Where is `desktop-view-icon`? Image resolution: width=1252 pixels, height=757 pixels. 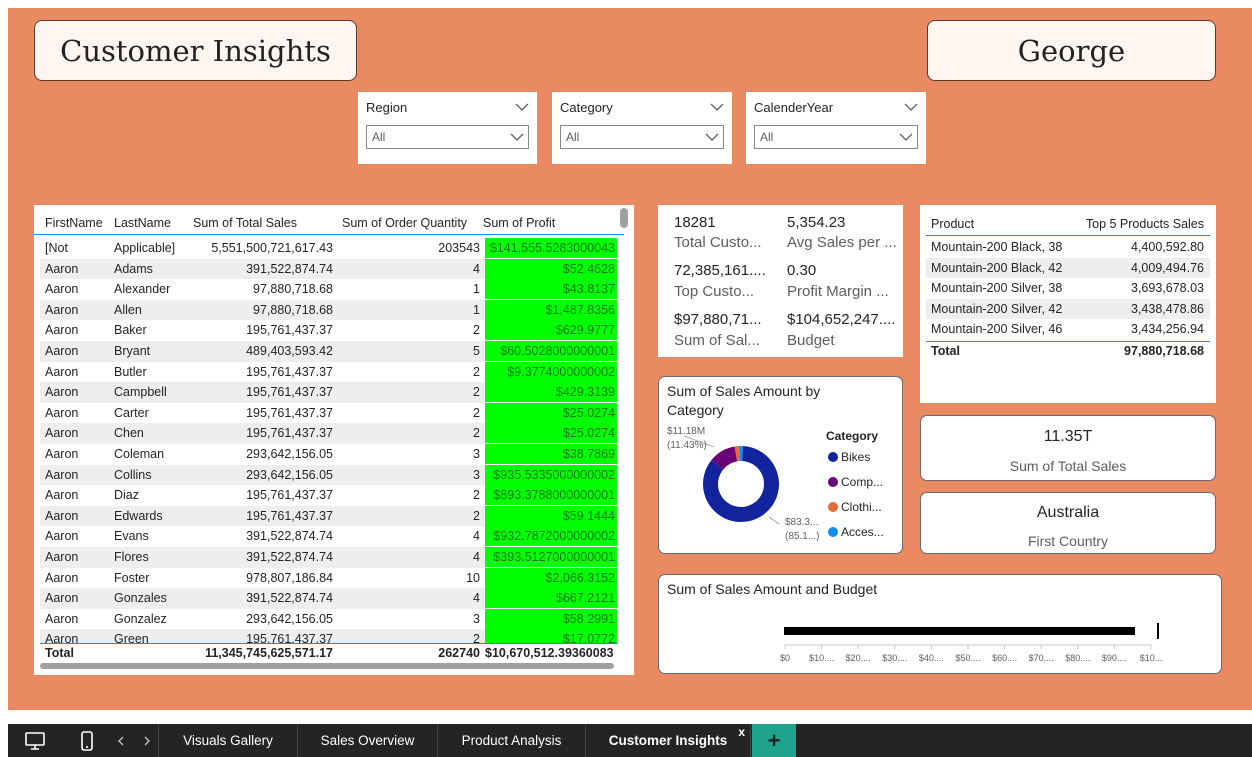 desktop-view-icon is located at coordinates (35, 741).